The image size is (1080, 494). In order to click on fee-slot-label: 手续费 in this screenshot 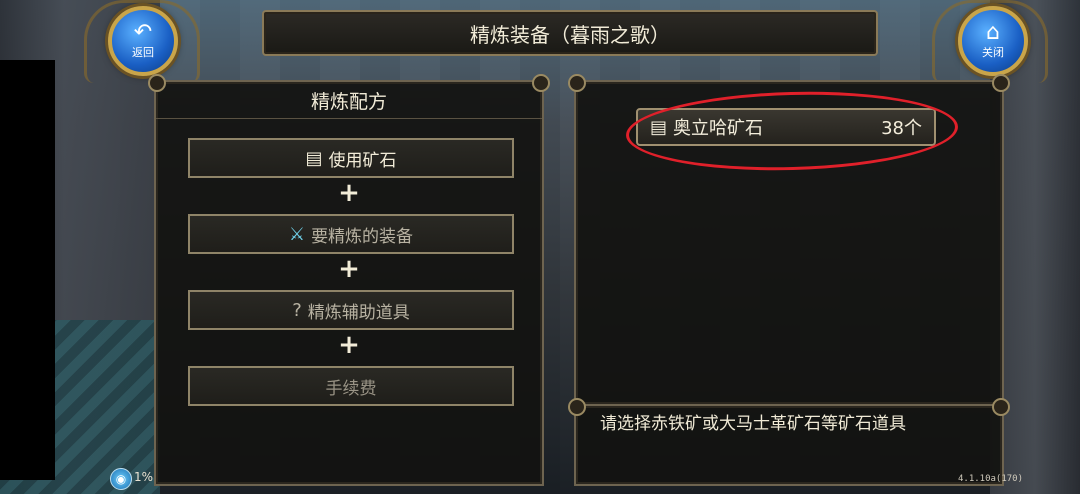, I will do `click(351, 388)`.